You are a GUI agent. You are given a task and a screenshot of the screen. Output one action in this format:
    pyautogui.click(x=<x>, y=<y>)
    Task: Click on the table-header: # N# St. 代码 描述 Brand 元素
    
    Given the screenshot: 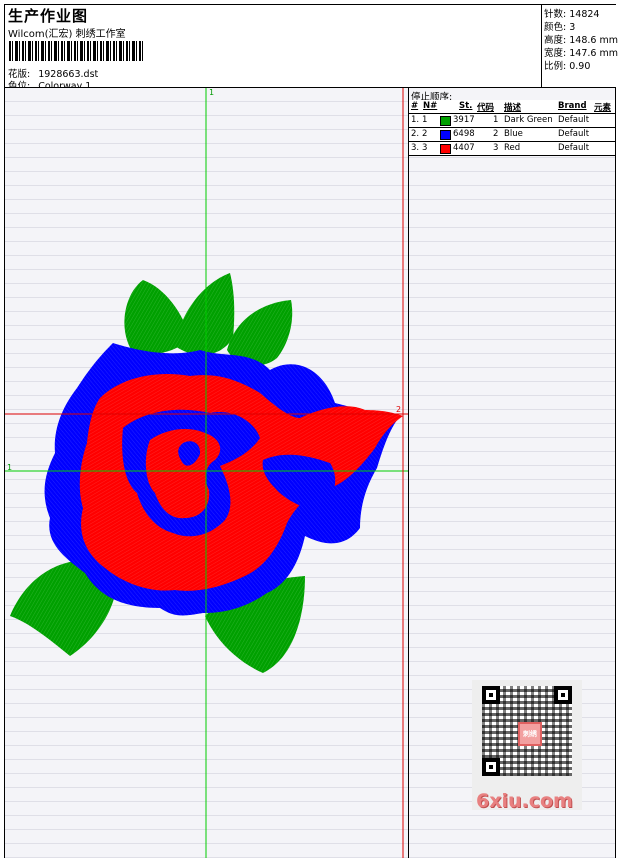 What is the action you would take?
    pyautogui.click(x=512, y=107)
    